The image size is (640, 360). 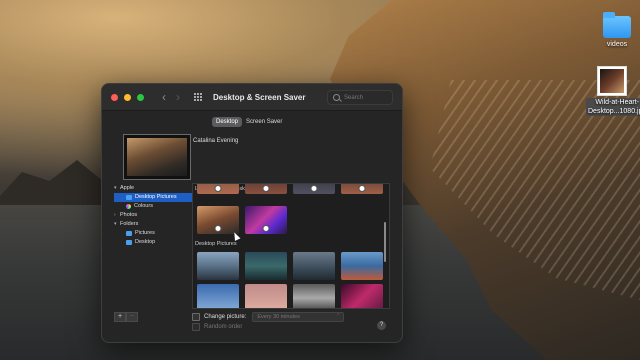 I want to click on image-file-icon, so click(x=612, y=81).